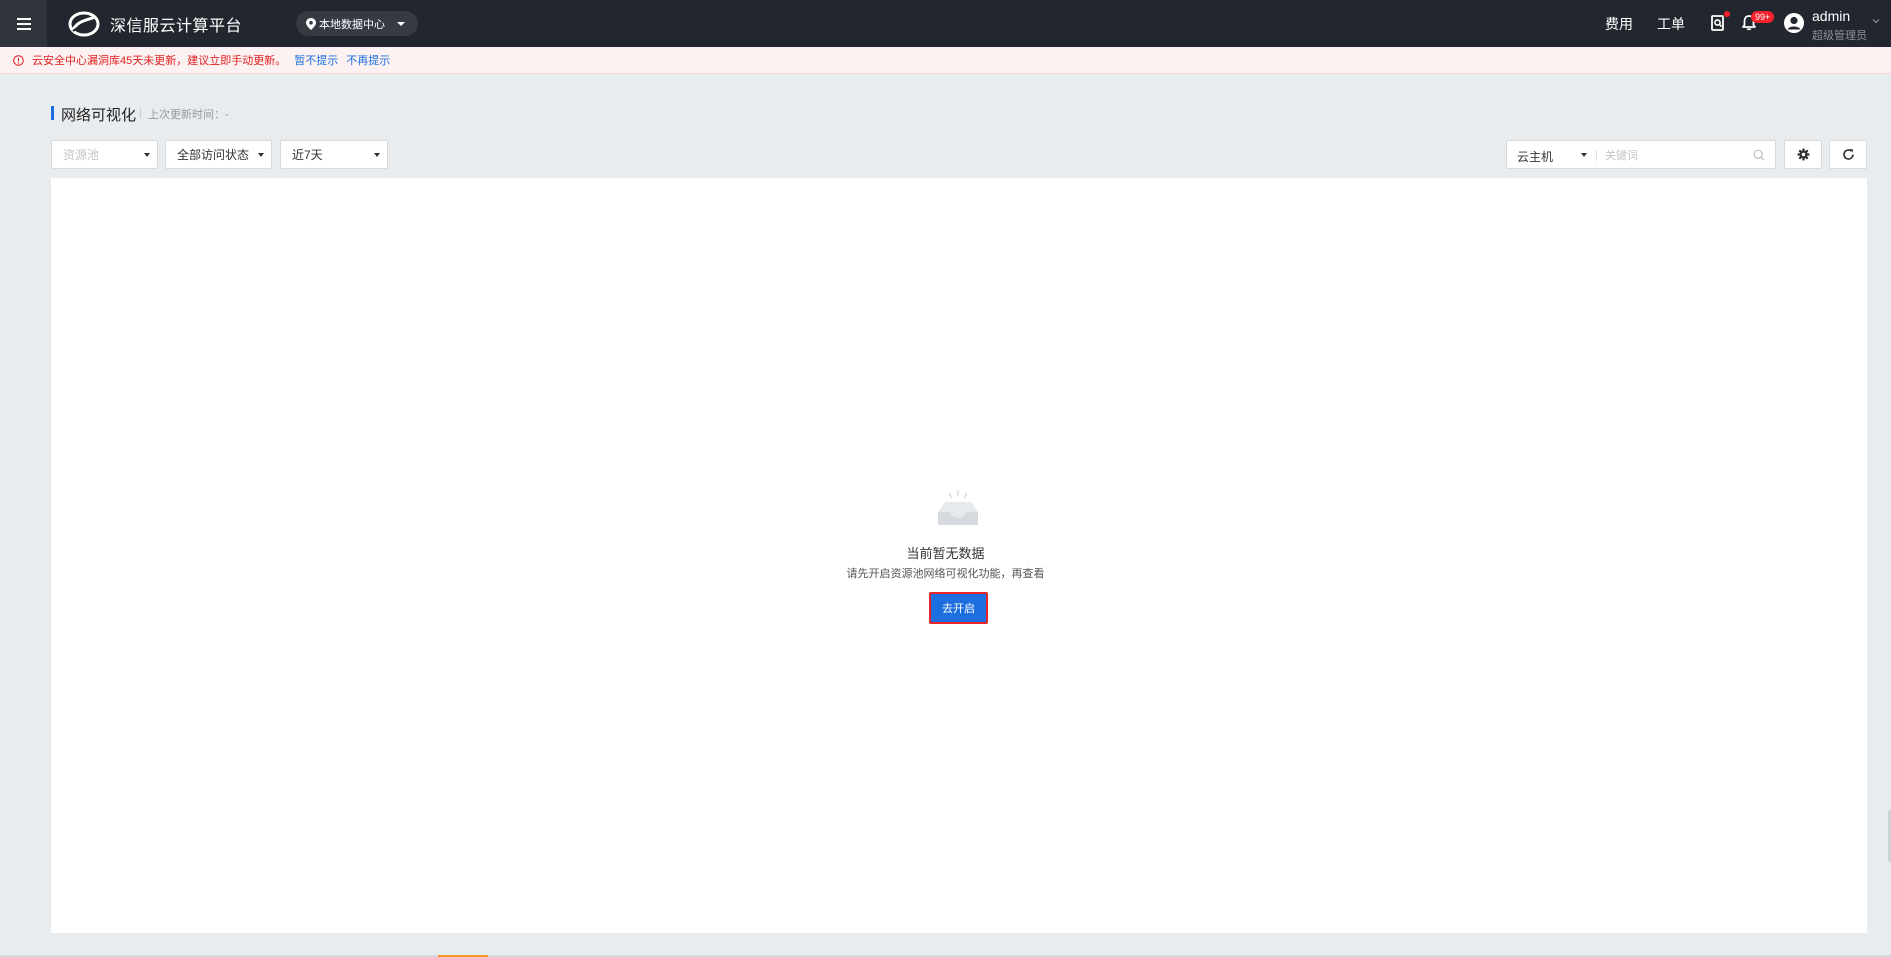 The width and height of the screenshot is (1891, 957). Describe the element at coordinates (1535, 156) in the screenshot. I see `search-type-select: 云主机` at that location.